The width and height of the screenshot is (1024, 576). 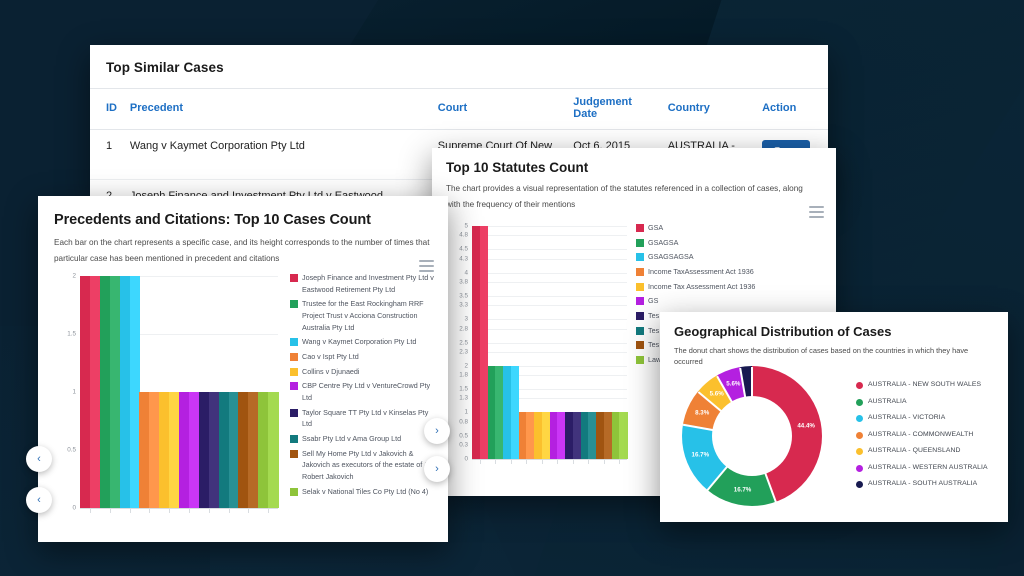 I want to click on legend-item: AUSTRALIA - NEW SOUTH WALES, so click(x=931, y=385).